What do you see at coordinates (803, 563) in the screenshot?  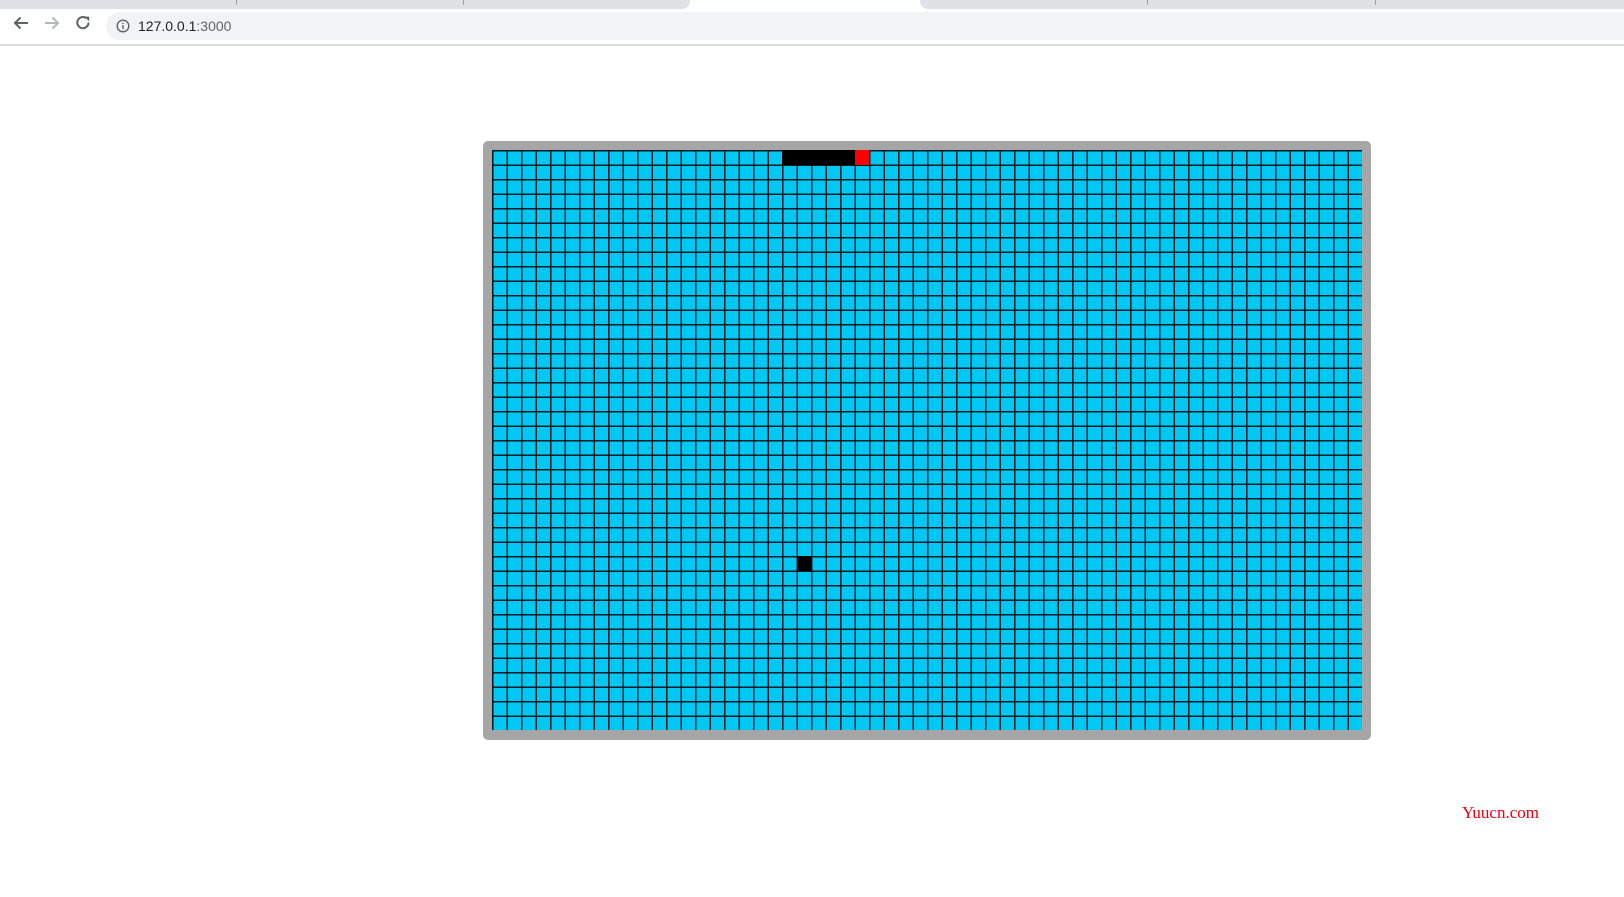 I see `food` at bounding box center [803, 563].